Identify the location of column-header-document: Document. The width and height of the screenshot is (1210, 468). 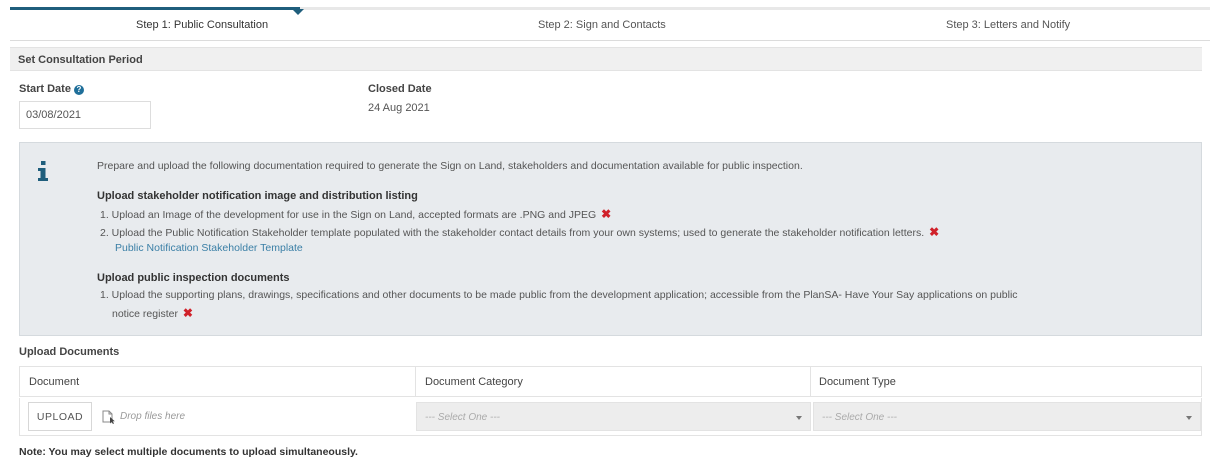
(54, 382).